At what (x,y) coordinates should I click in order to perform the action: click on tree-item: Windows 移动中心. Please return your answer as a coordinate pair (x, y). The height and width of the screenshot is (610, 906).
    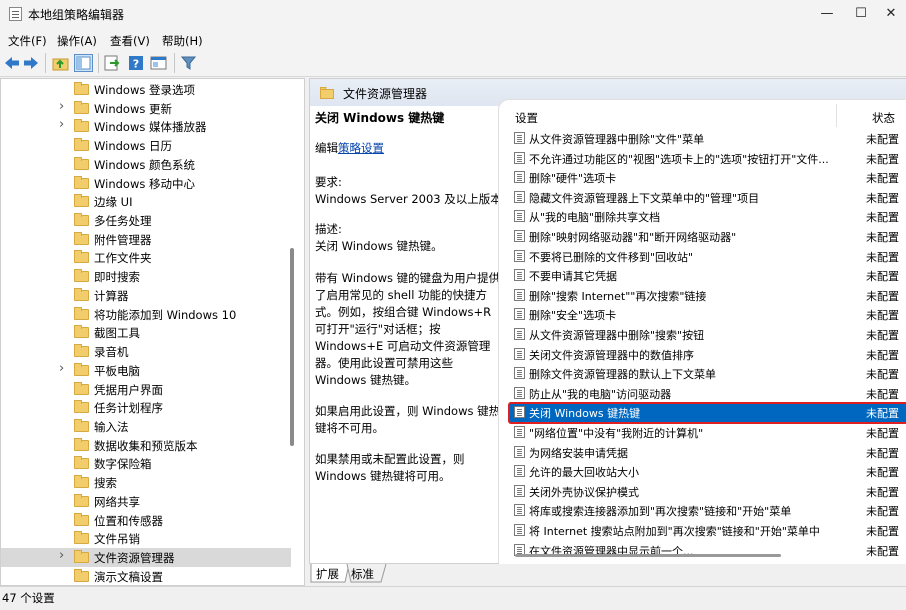
    Looking at the image, I should click on (146, 183).